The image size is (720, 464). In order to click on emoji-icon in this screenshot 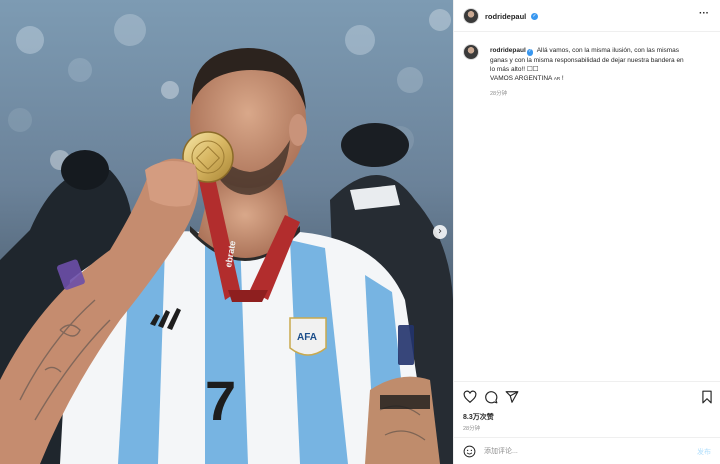, I will do `click(469, 451)`.